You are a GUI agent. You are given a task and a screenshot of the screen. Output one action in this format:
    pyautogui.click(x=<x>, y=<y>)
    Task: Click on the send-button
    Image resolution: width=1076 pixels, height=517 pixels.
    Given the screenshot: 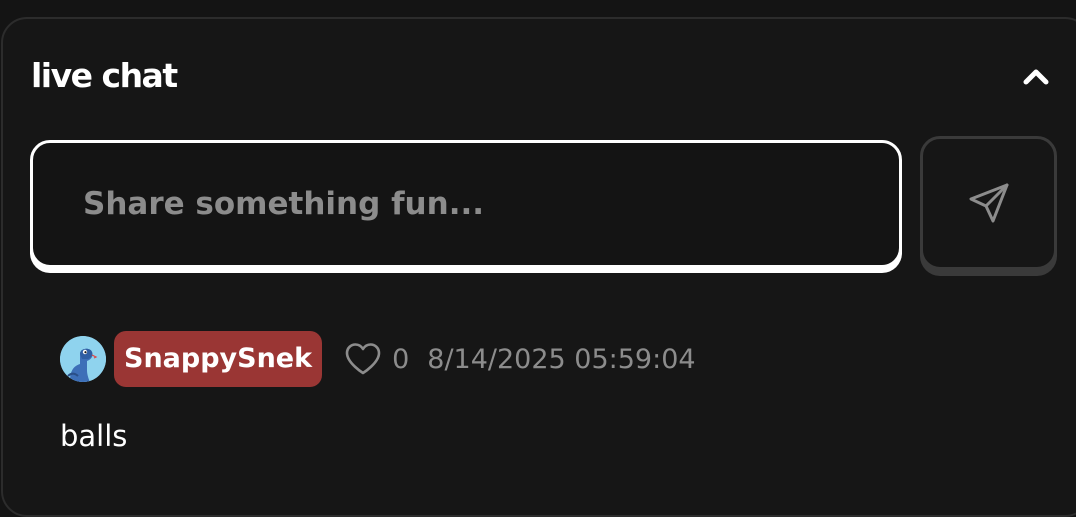 What is the action you would take?
    pyautogui.click(x=988, y=203)
    